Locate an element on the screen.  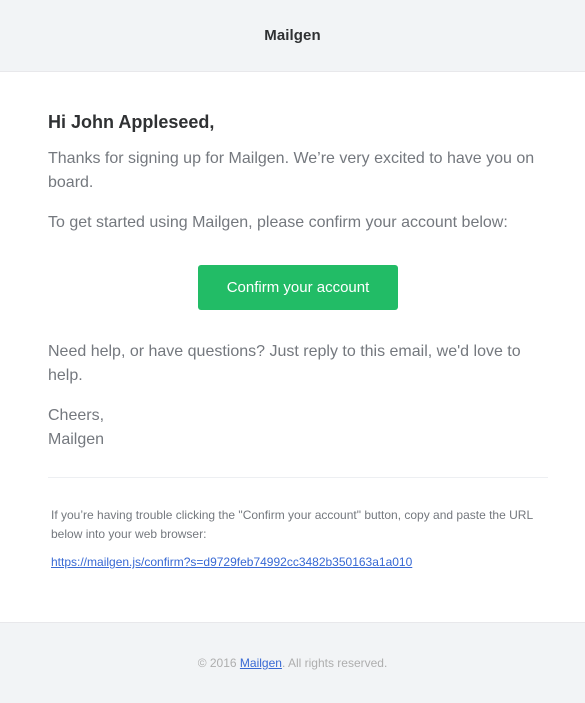
subcopy-divider is located at coordinates (298, 477).